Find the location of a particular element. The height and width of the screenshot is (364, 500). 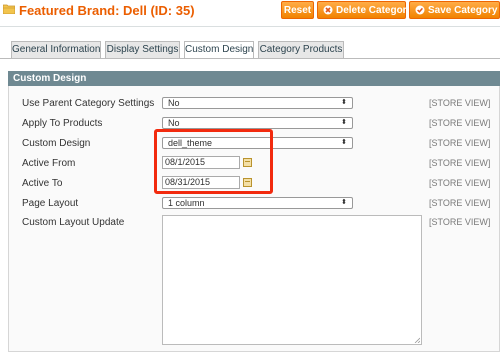

tab-category-products: Category Products is located at coordinates (301, 49).